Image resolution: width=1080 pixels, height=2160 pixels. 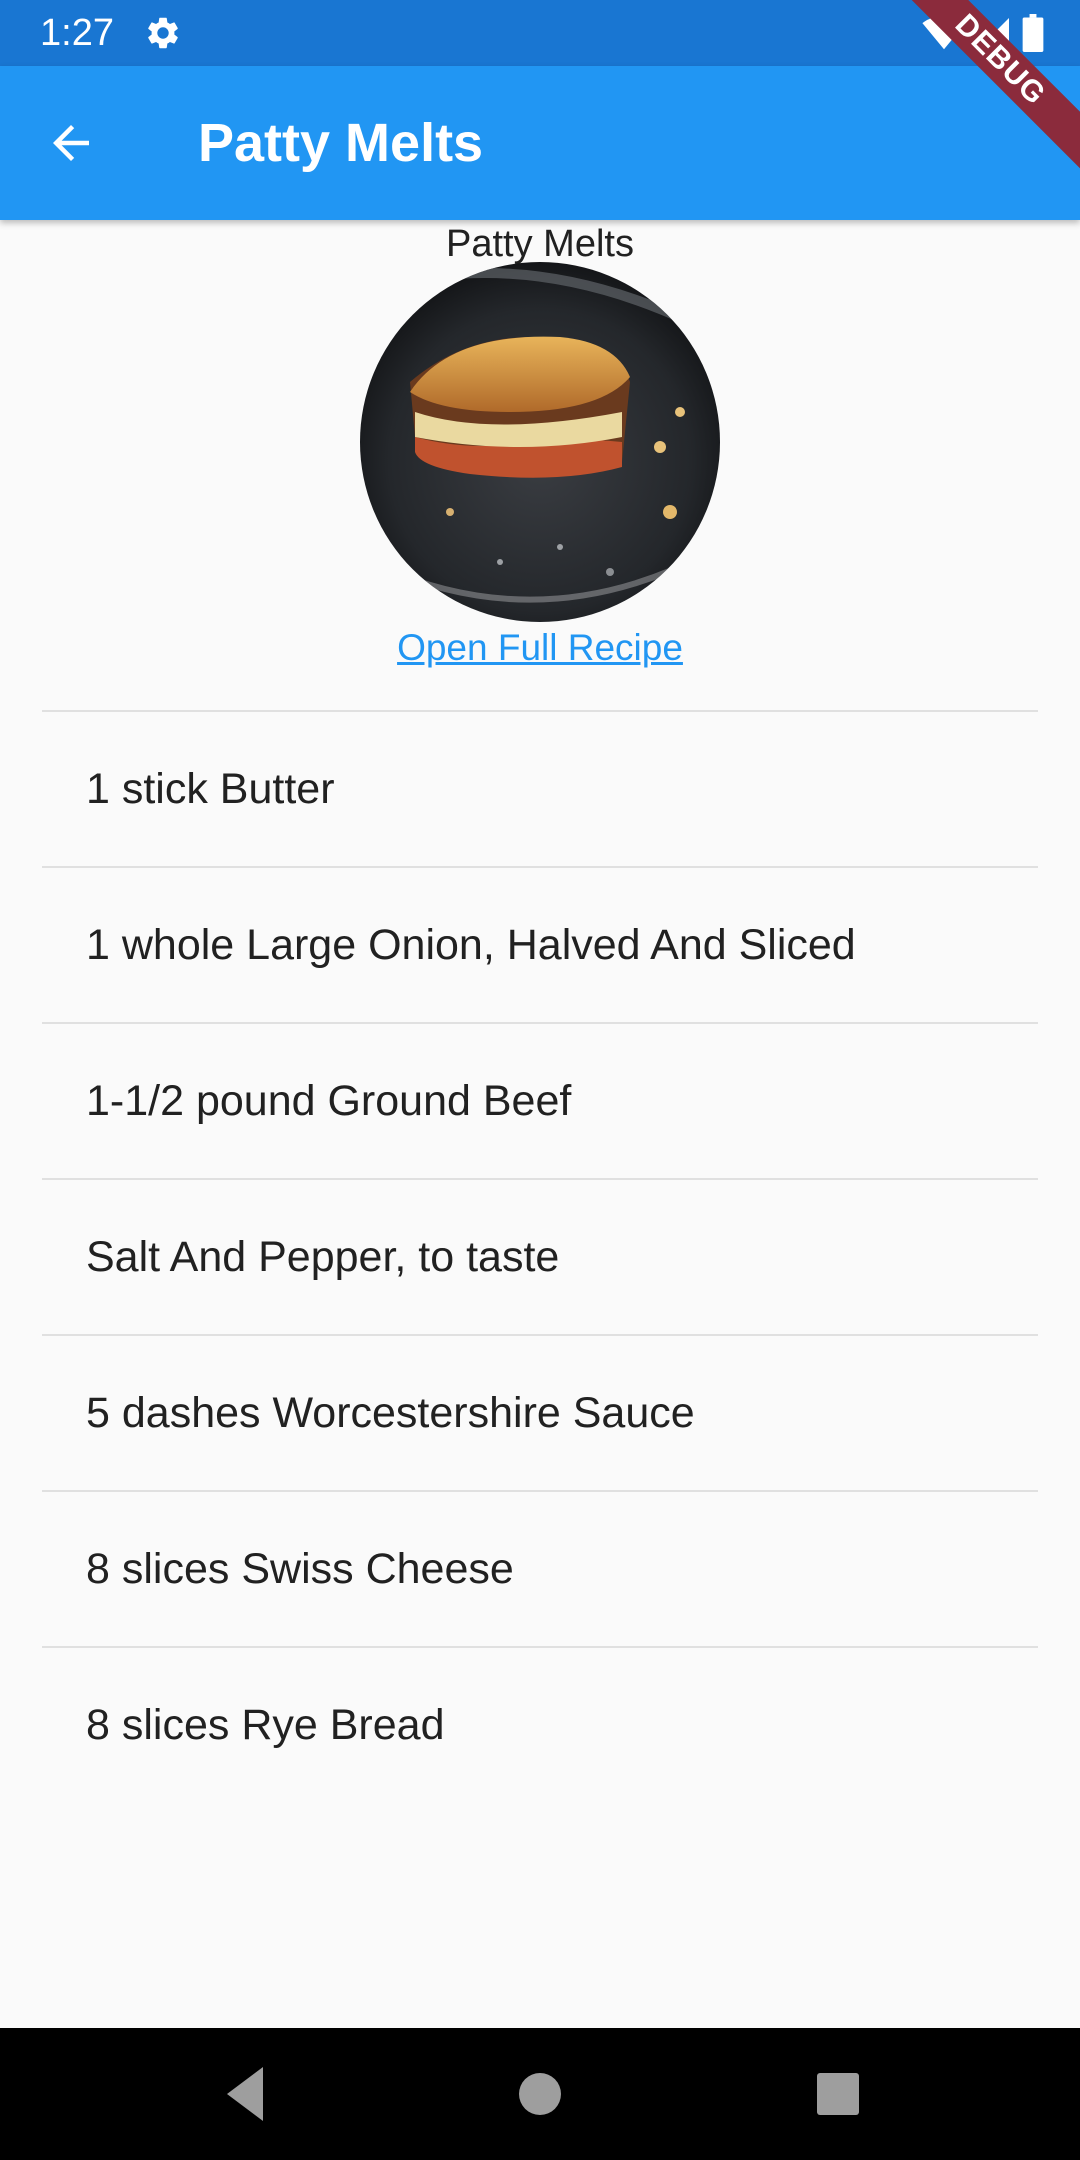 I want to click on ingredient-item: 5 dashes Worcestershire Sauce, so click(x=540, y=1412).